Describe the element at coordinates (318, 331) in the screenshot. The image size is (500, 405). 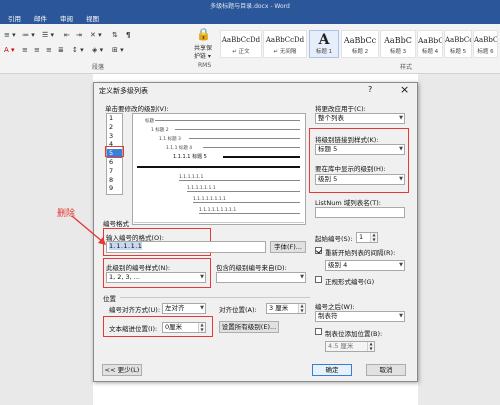
I see `tab-stop-checkbox` at that location.